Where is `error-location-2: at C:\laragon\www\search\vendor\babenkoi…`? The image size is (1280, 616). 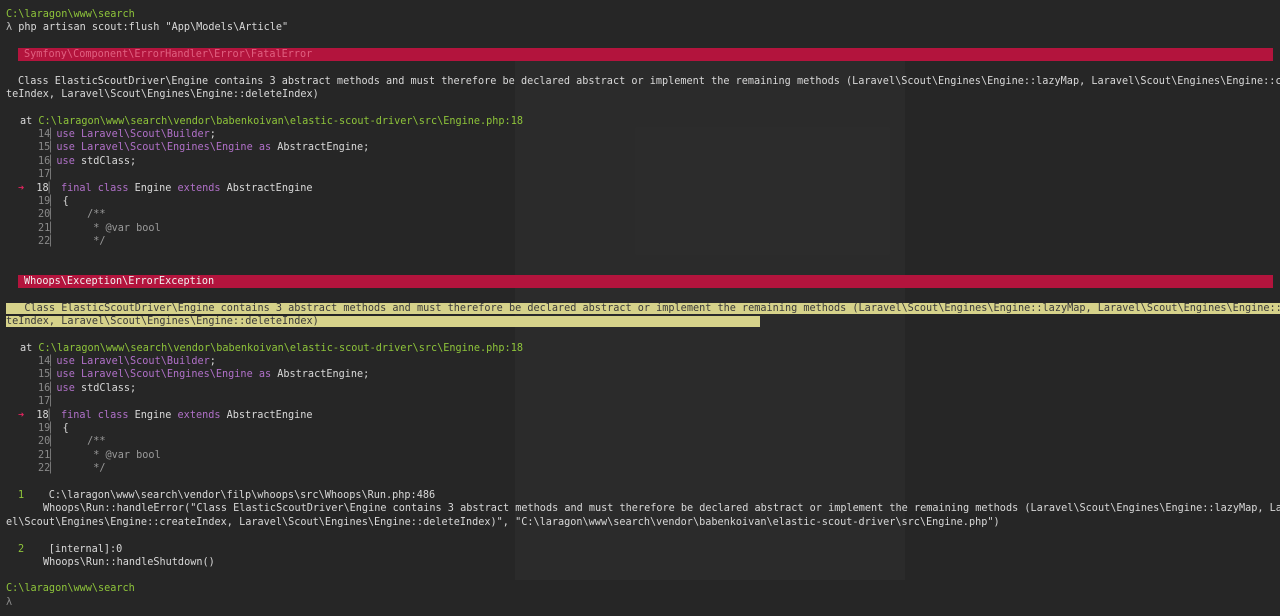 error-location-2: at C:\laragon\www\search\vendor\babenkoi… is located at coordinates (271, 349).